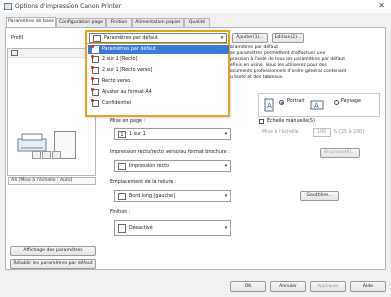  What do you see at coordinates (122, 228) in the screenshot?
I see `finishing-off-icon` at bounding box center [122, 228].